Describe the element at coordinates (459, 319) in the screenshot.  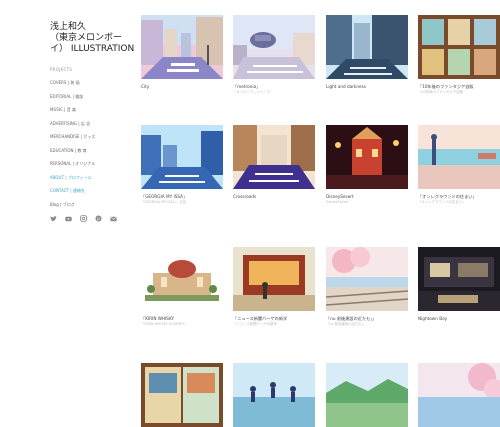
I see `gallery-item-title: Nightown Boy` at that location.